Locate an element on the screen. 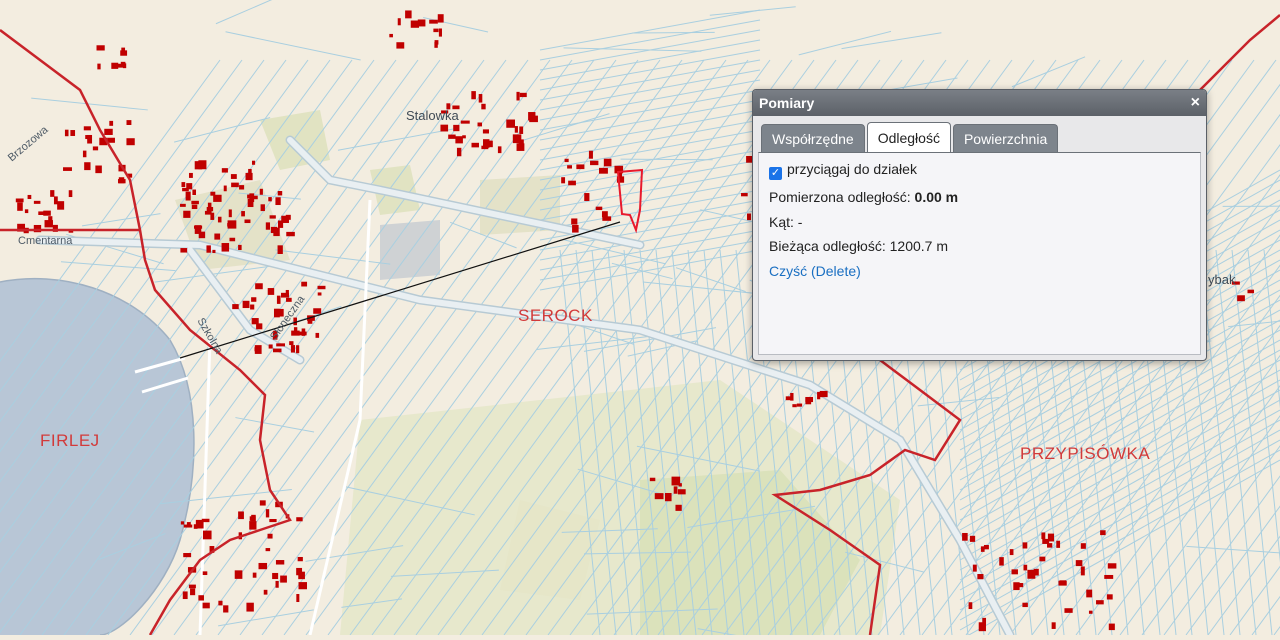 The height and width of the screenshot is (640, 1280). tab-area: Powierzchnia is located at coordinates (1005, 138).